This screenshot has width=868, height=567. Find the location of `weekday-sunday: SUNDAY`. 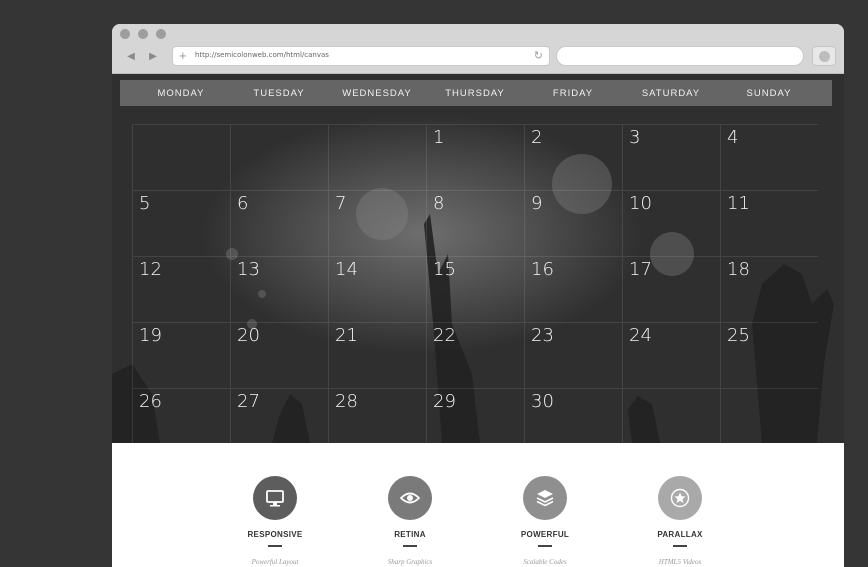

weekday-sunday: SUNDAY is located at coordinates (769, 93).